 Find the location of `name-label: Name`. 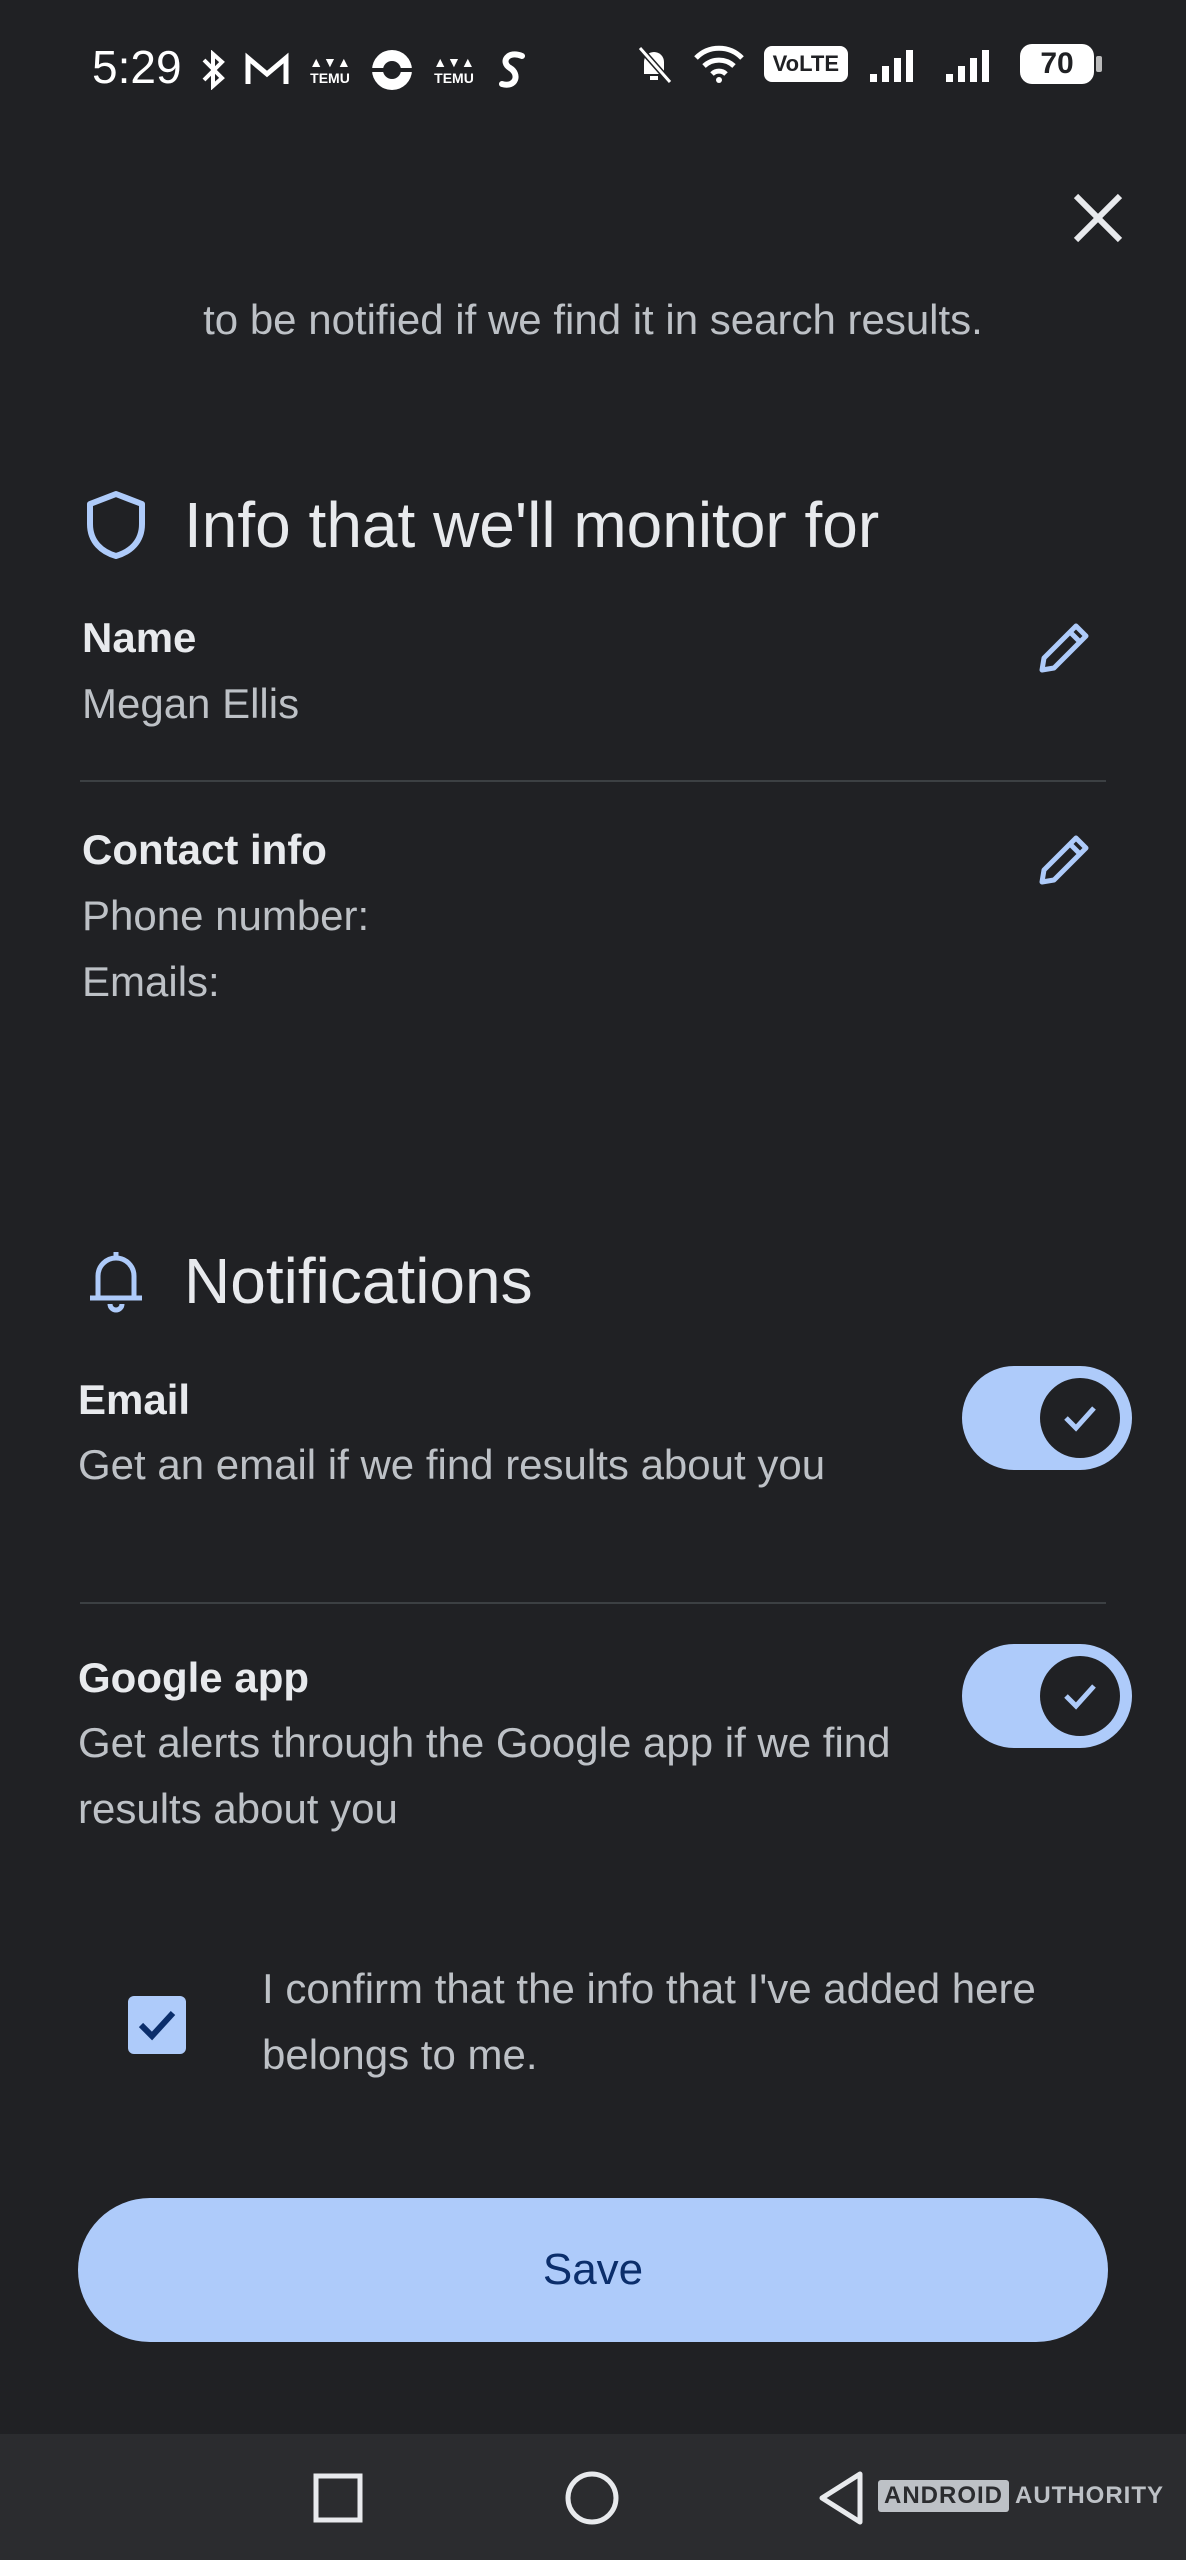

name-label: Name is located at coordinates (139, 637).